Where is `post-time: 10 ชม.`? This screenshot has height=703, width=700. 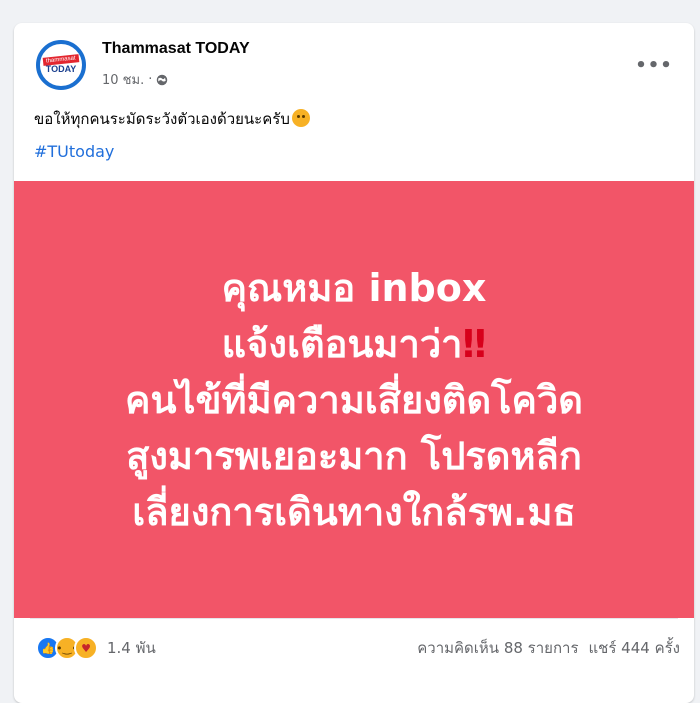
post-time: 10 ชม. is located at coordinates (123, 79).